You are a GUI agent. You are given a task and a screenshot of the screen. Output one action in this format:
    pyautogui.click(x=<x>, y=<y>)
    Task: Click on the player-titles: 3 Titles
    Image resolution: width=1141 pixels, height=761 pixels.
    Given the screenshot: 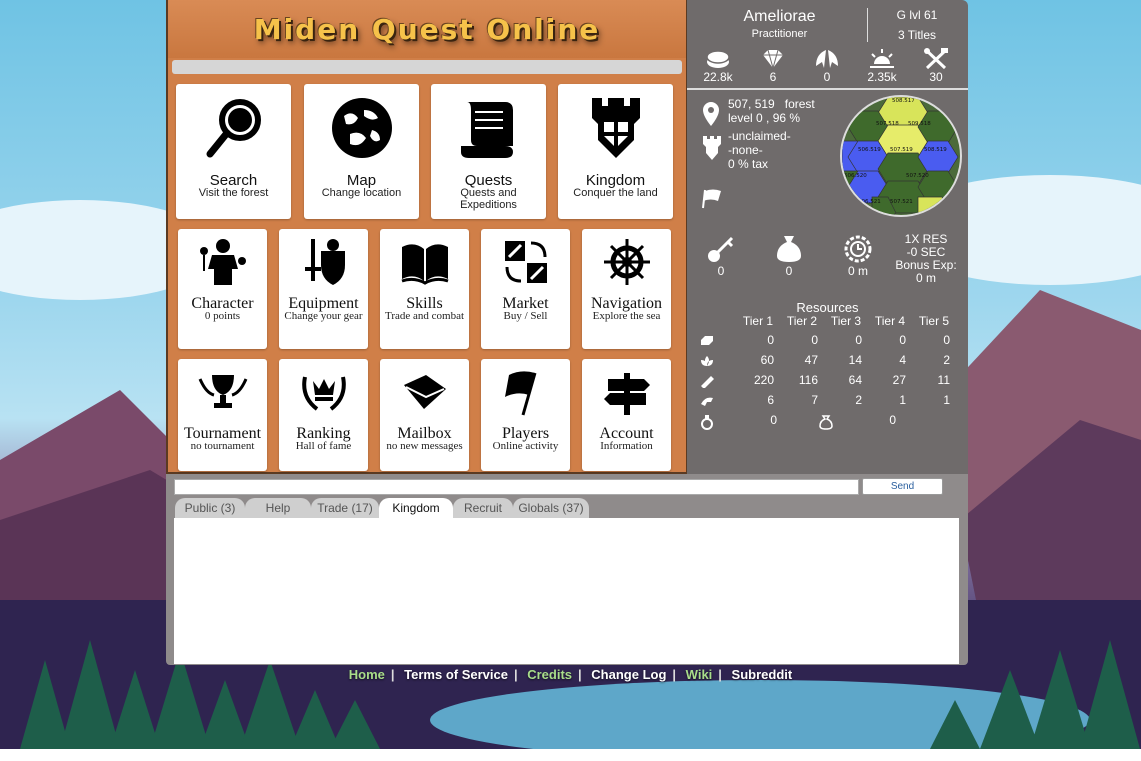 What is the action you would take?
    pyautogui.click(x=917, y=35)
    